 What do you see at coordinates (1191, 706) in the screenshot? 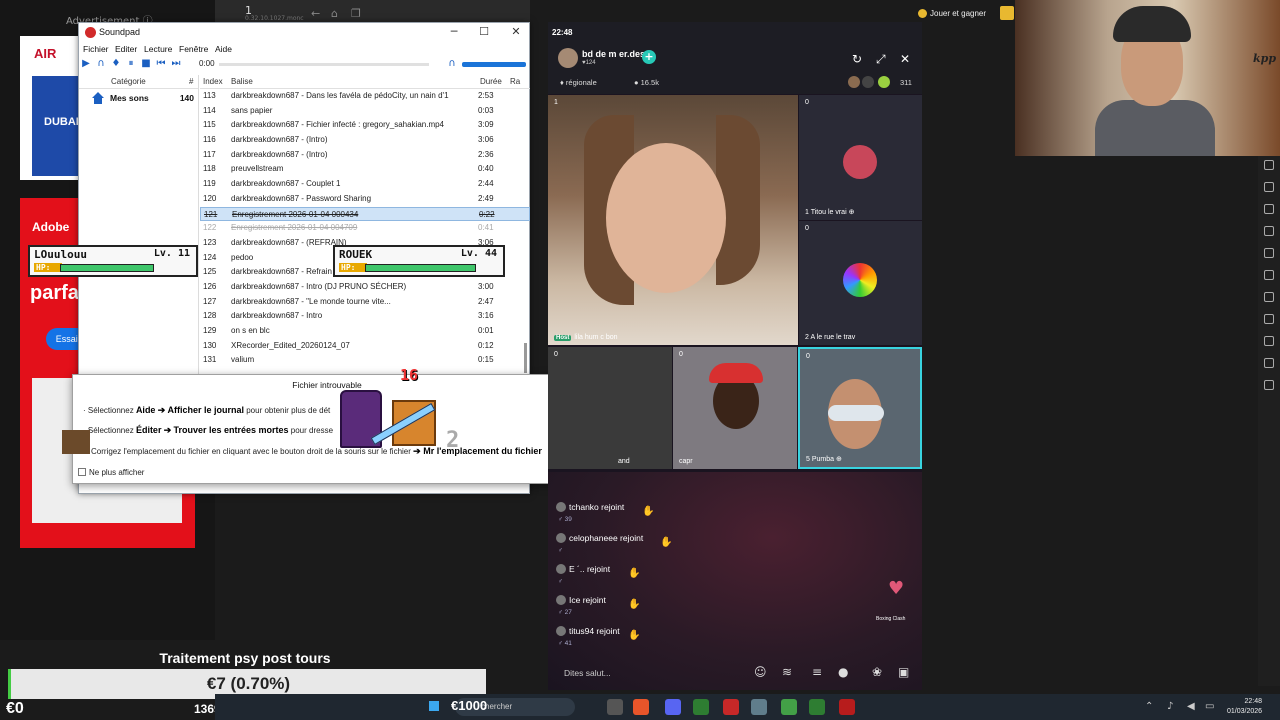
I see `speaker-icon: ◀` at bounding box center [1191, 706].